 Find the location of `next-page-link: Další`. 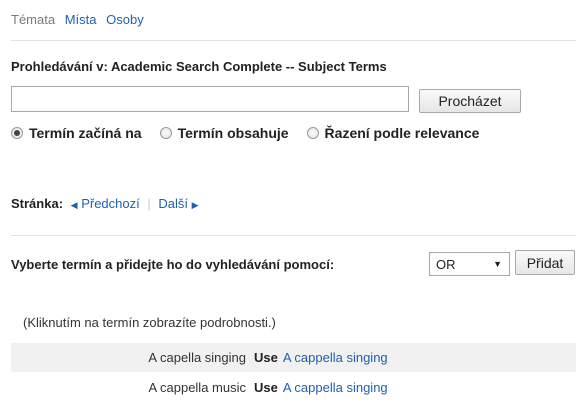

next-page-link: Další is located at coordinates (173, 203).